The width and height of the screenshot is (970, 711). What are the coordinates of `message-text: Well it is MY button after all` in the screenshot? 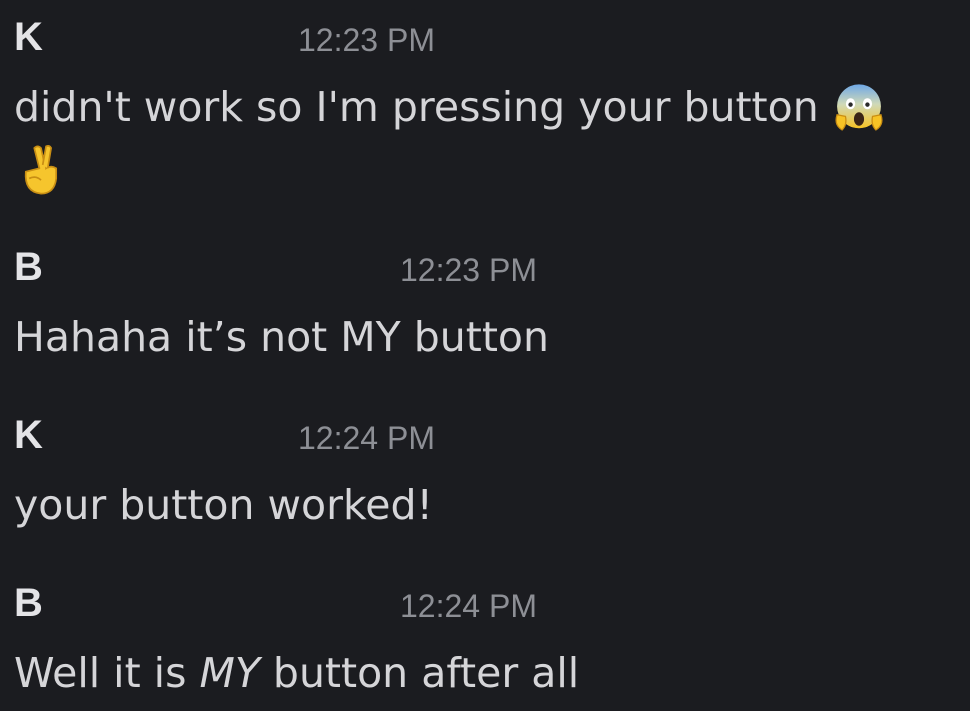 It's located at (296, 673).